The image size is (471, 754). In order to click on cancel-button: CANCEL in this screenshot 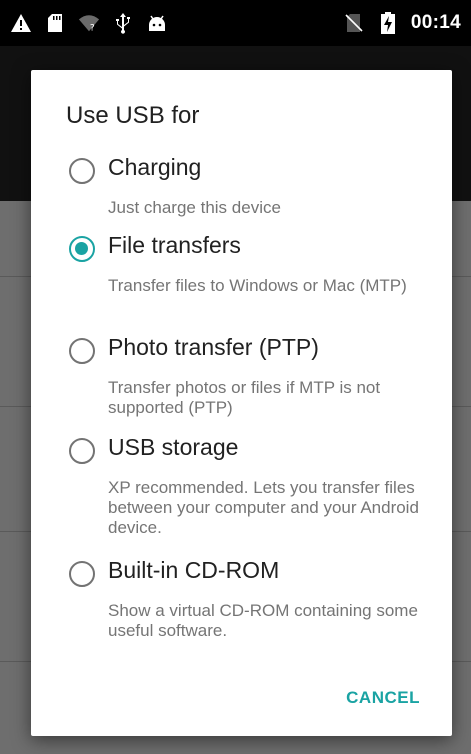, I will do `click(383, 698)`.